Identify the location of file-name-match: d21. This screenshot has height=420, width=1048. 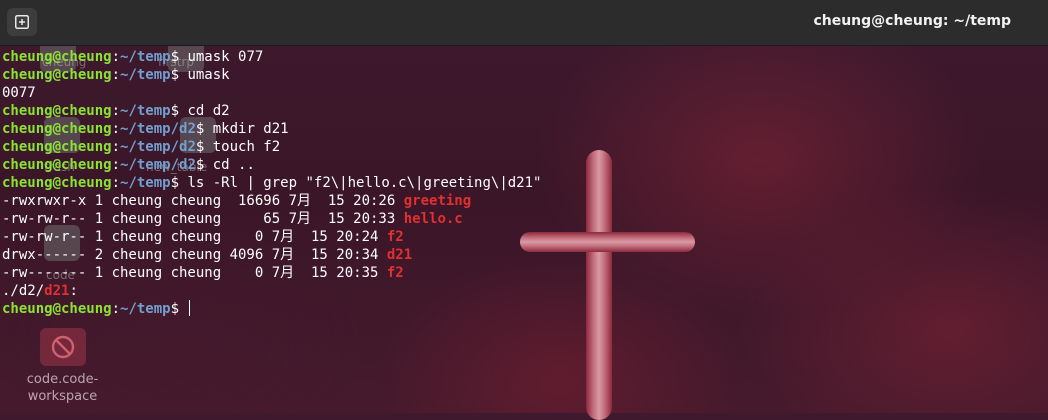
(399, 255).